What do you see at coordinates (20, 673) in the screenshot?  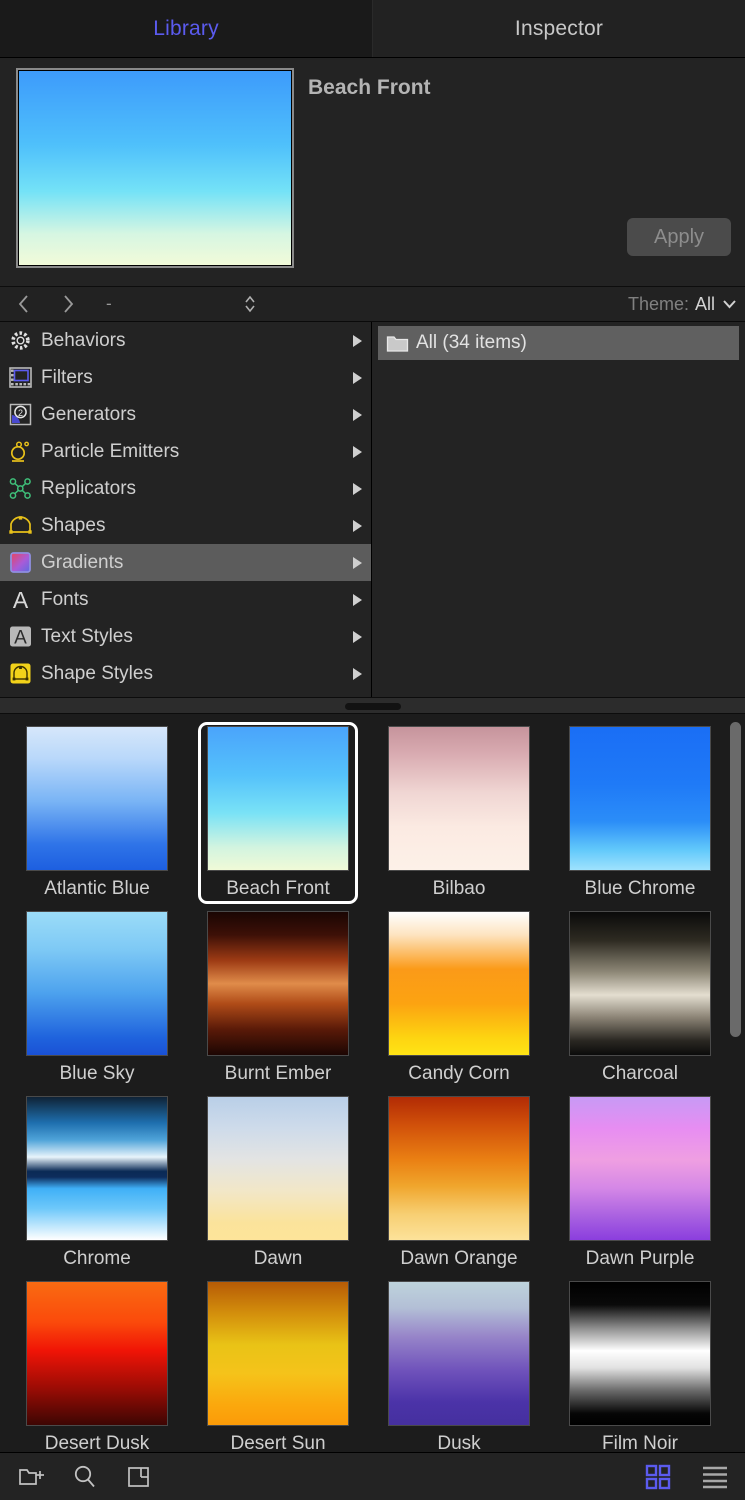 I see `shape-style-icon` at bounding box center [20, 673].